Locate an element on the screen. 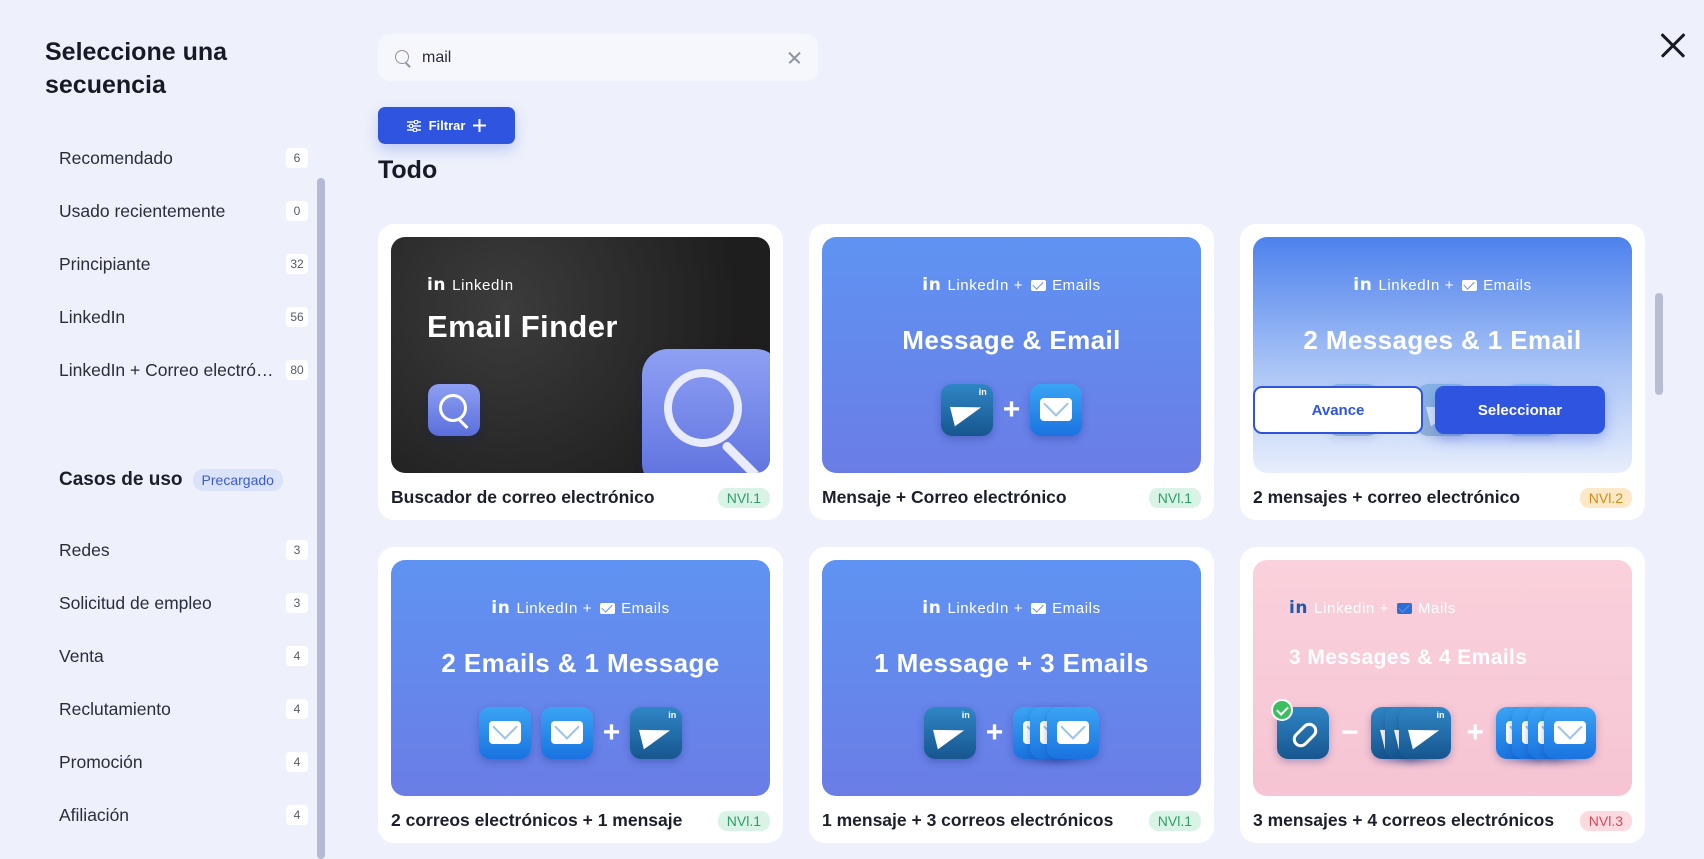  thumb-title: 2 Emails & 1 Message is located at coordinates (580, 663).